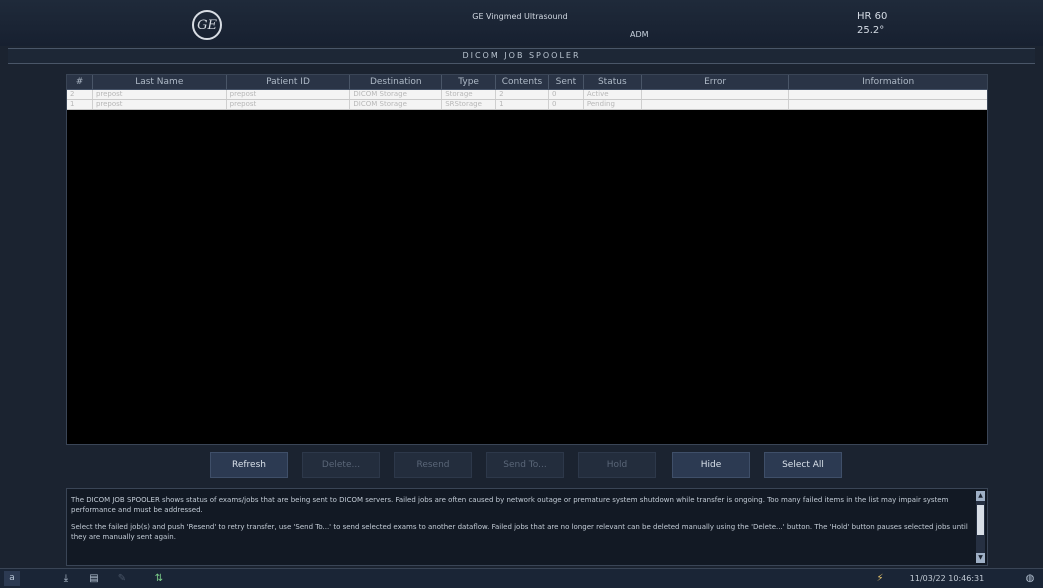  I want to click on archive-icon: ▤, so click(94, 578).